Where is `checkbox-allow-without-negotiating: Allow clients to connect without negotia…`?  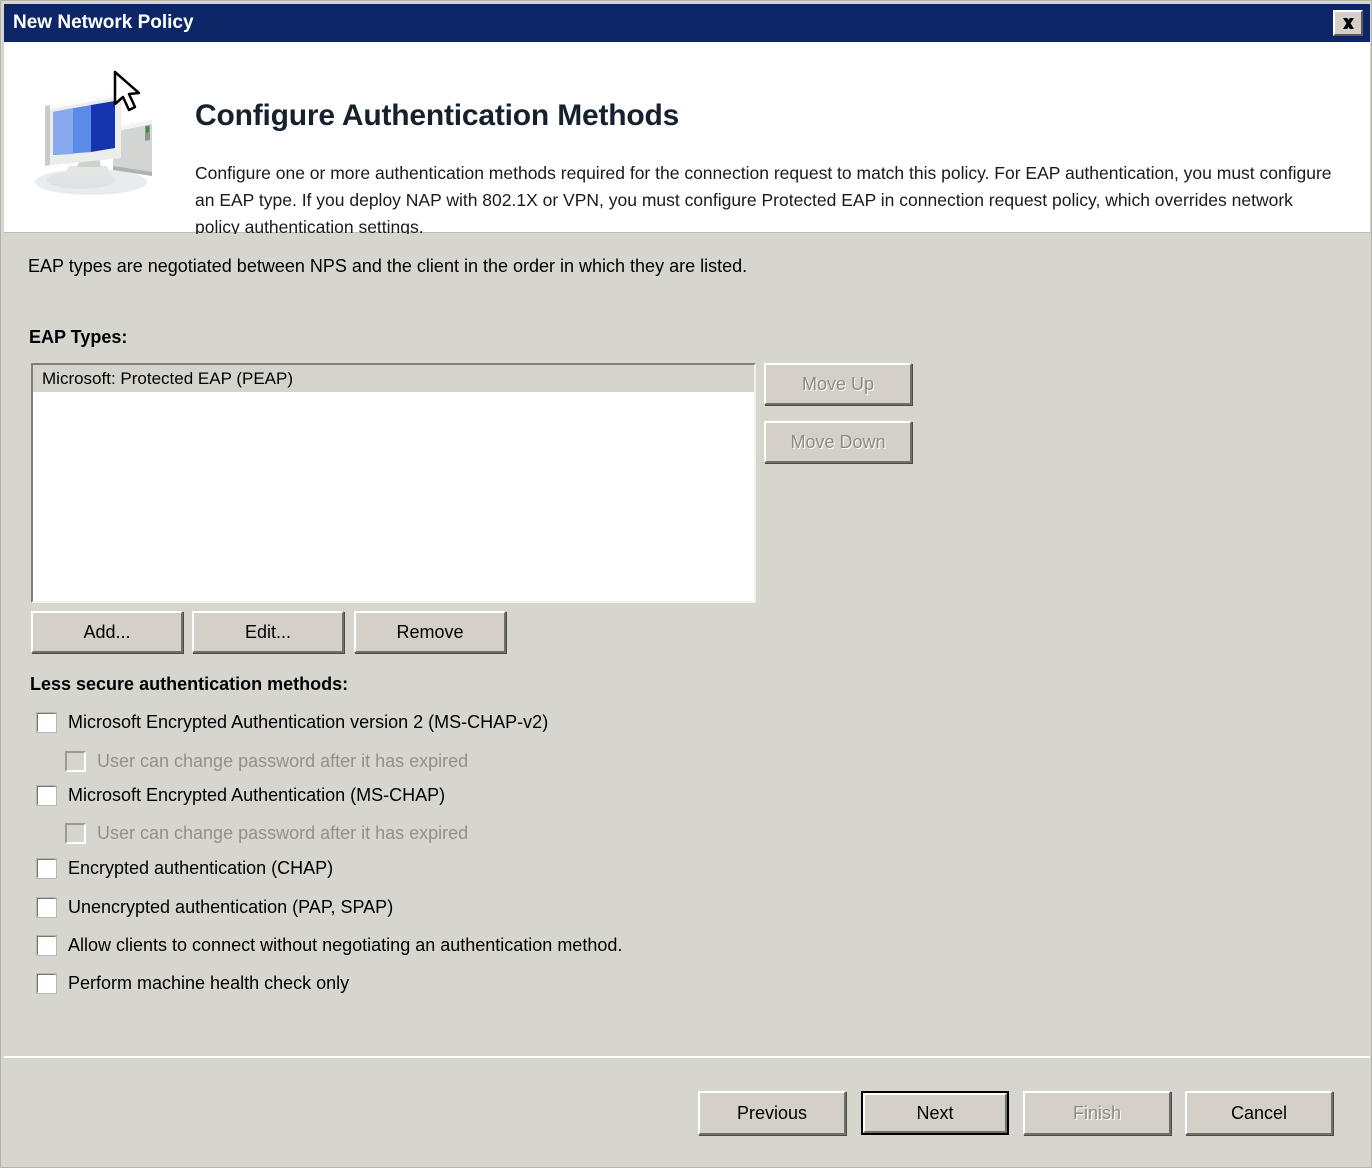 checkbox-allow-without-negotiating: Allow clients to connect without negotia… is located at coordinates (329, 945).